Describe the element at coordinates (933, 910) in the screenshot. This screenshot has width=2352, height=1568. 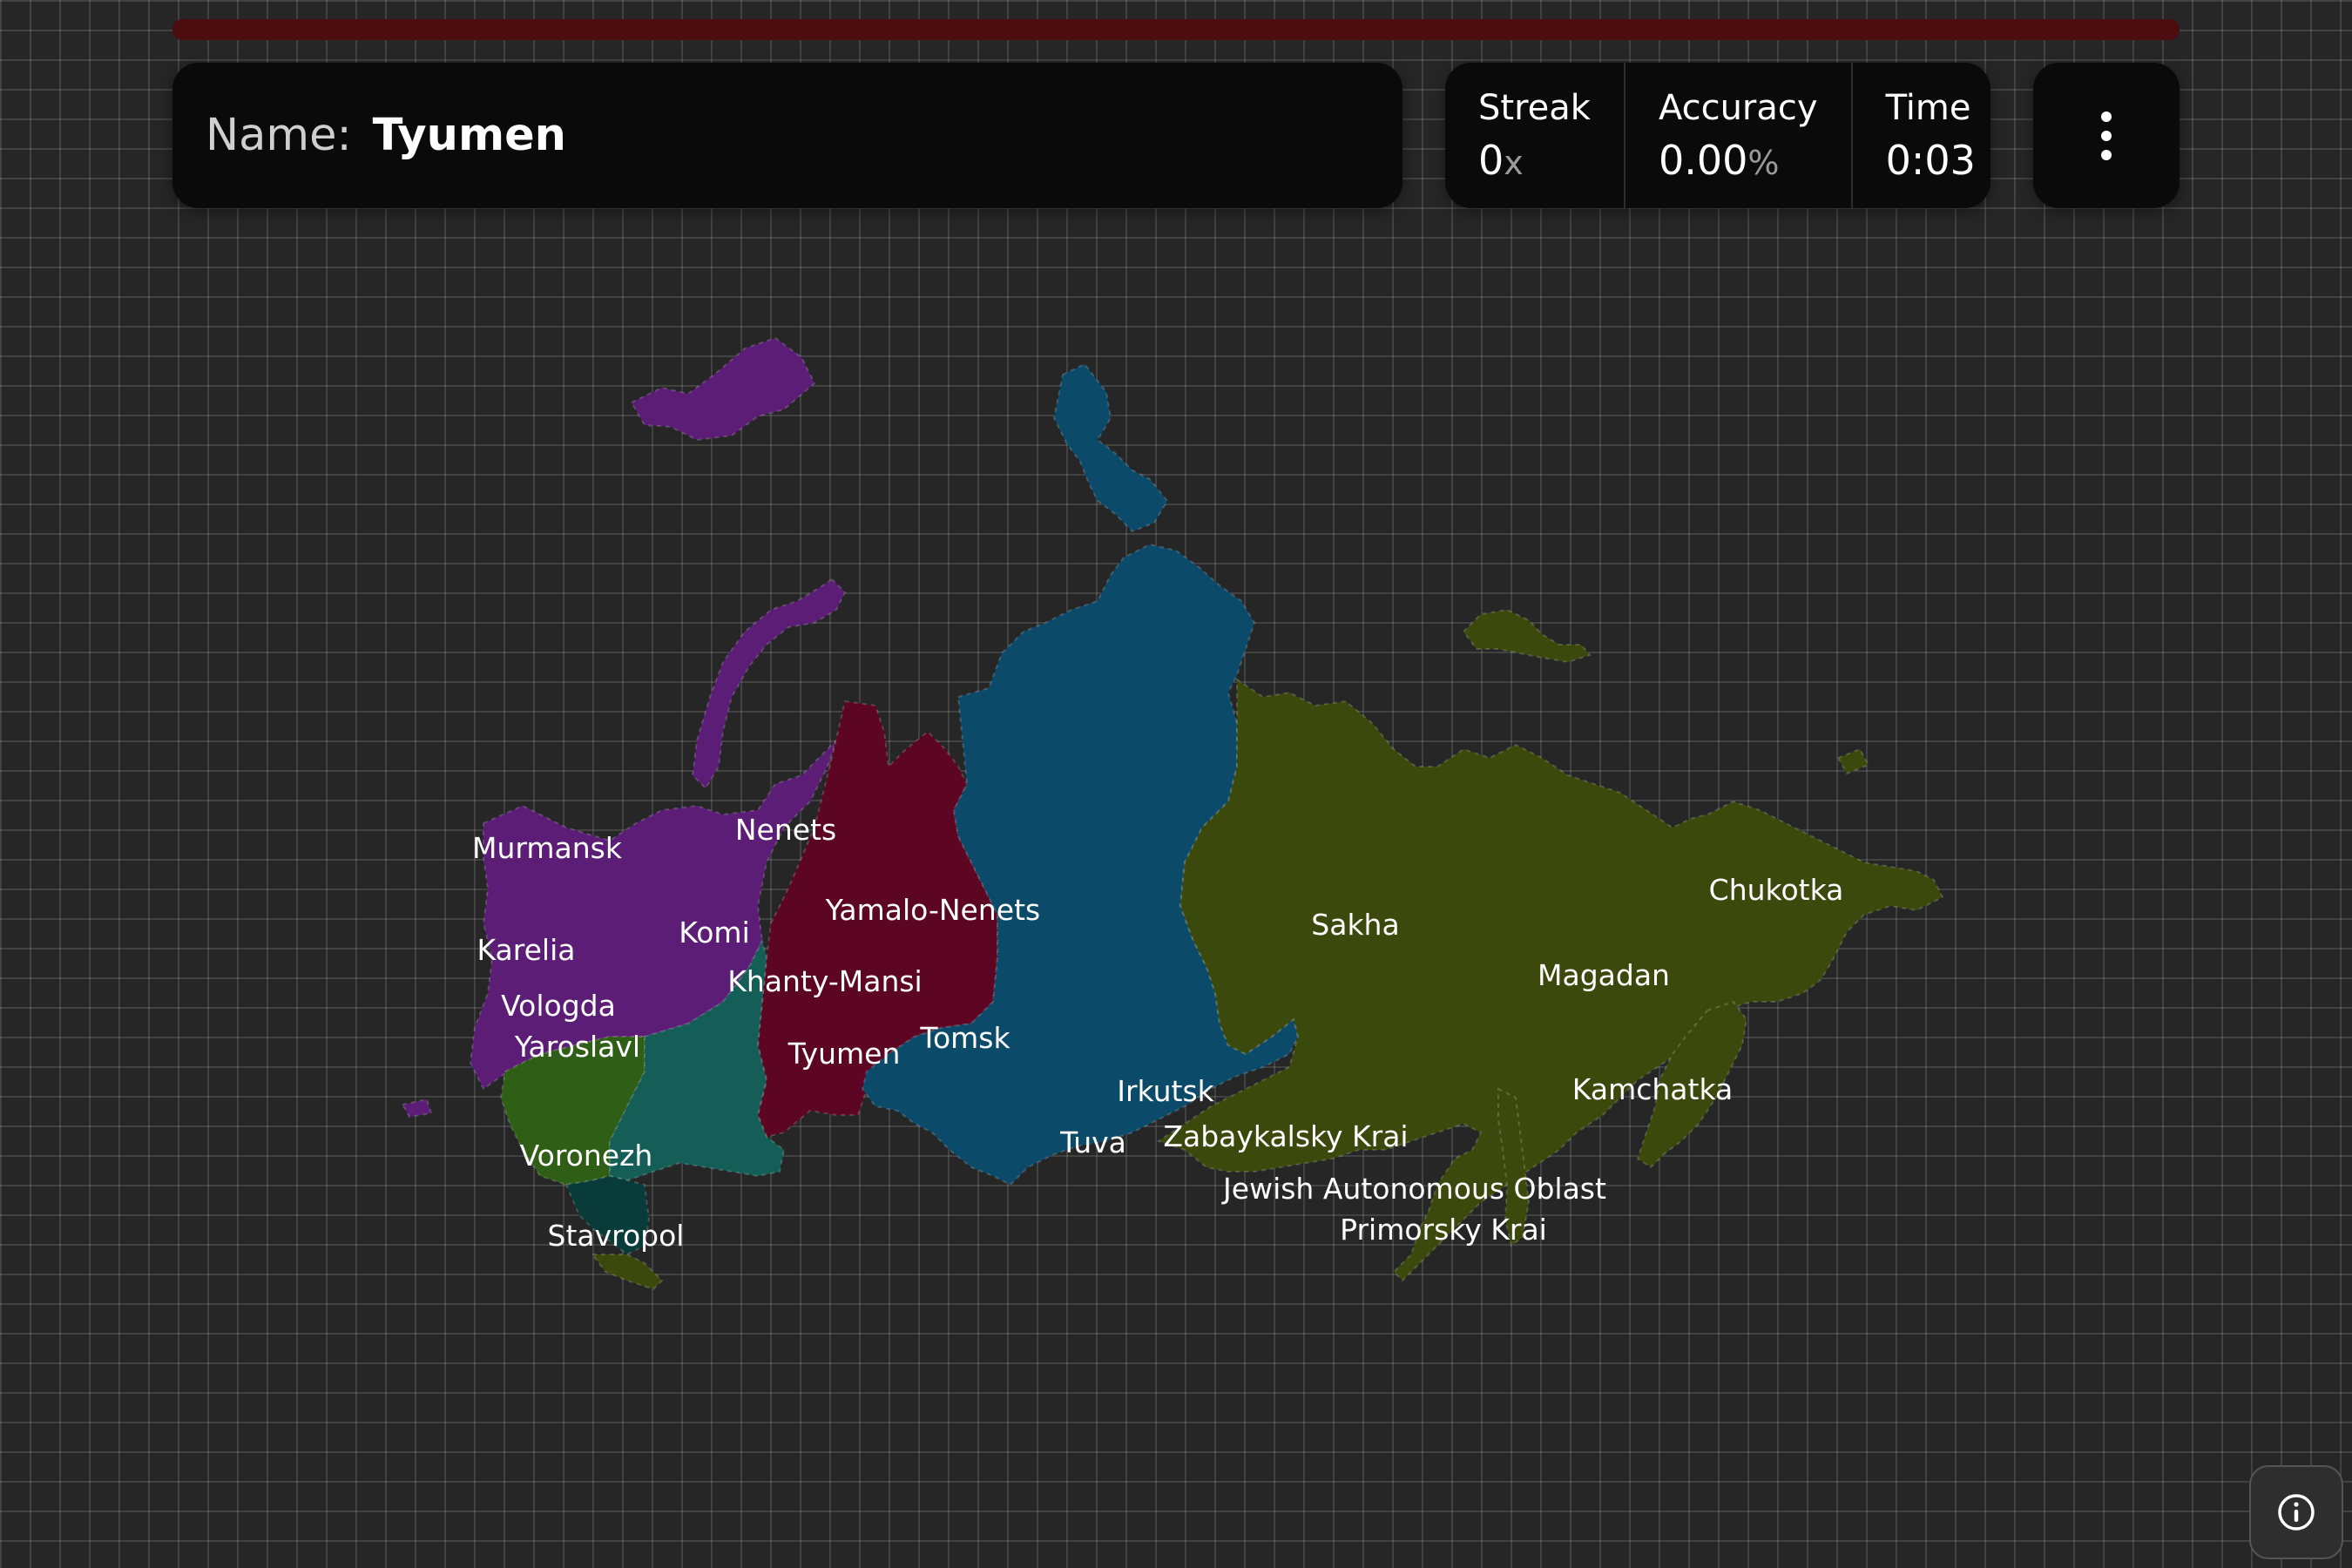
I see `map-label-yamalo-nenets: Yamalo-Nenets` at that location.